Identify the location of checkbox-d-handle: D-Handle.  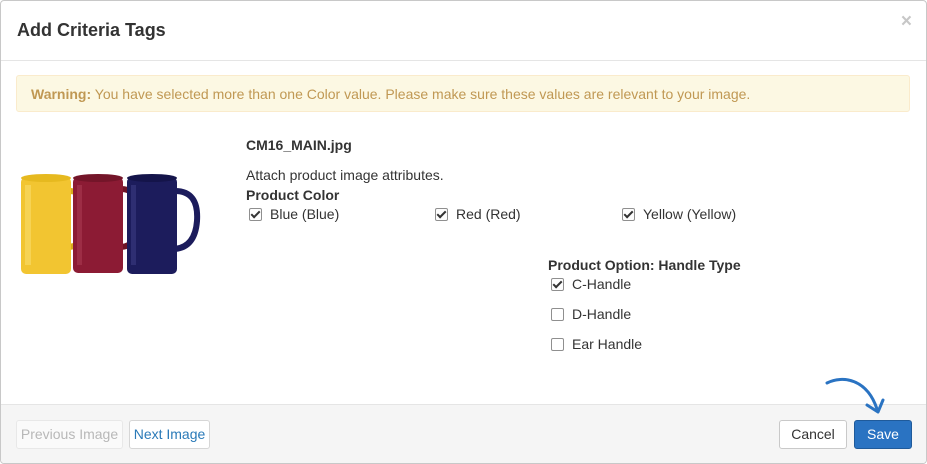
(591, 314).